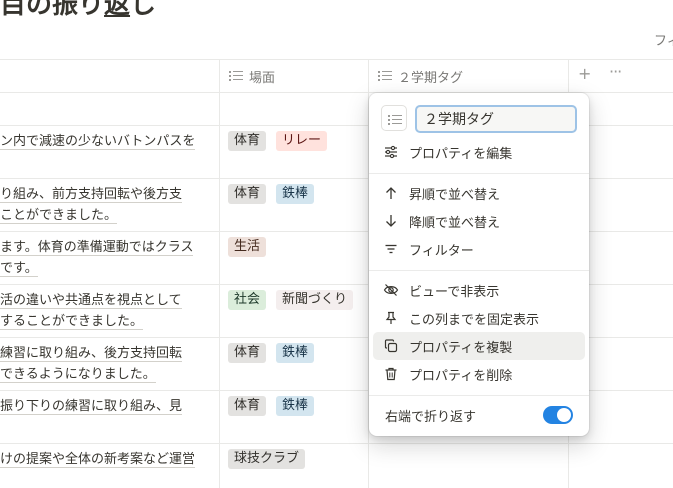 Image resolution: width=673 pixels, height=488 pixels. Describe the element at coordinates (267, 459) in the screenshot. I see `tag-chip: 球技クラブ` at that location.